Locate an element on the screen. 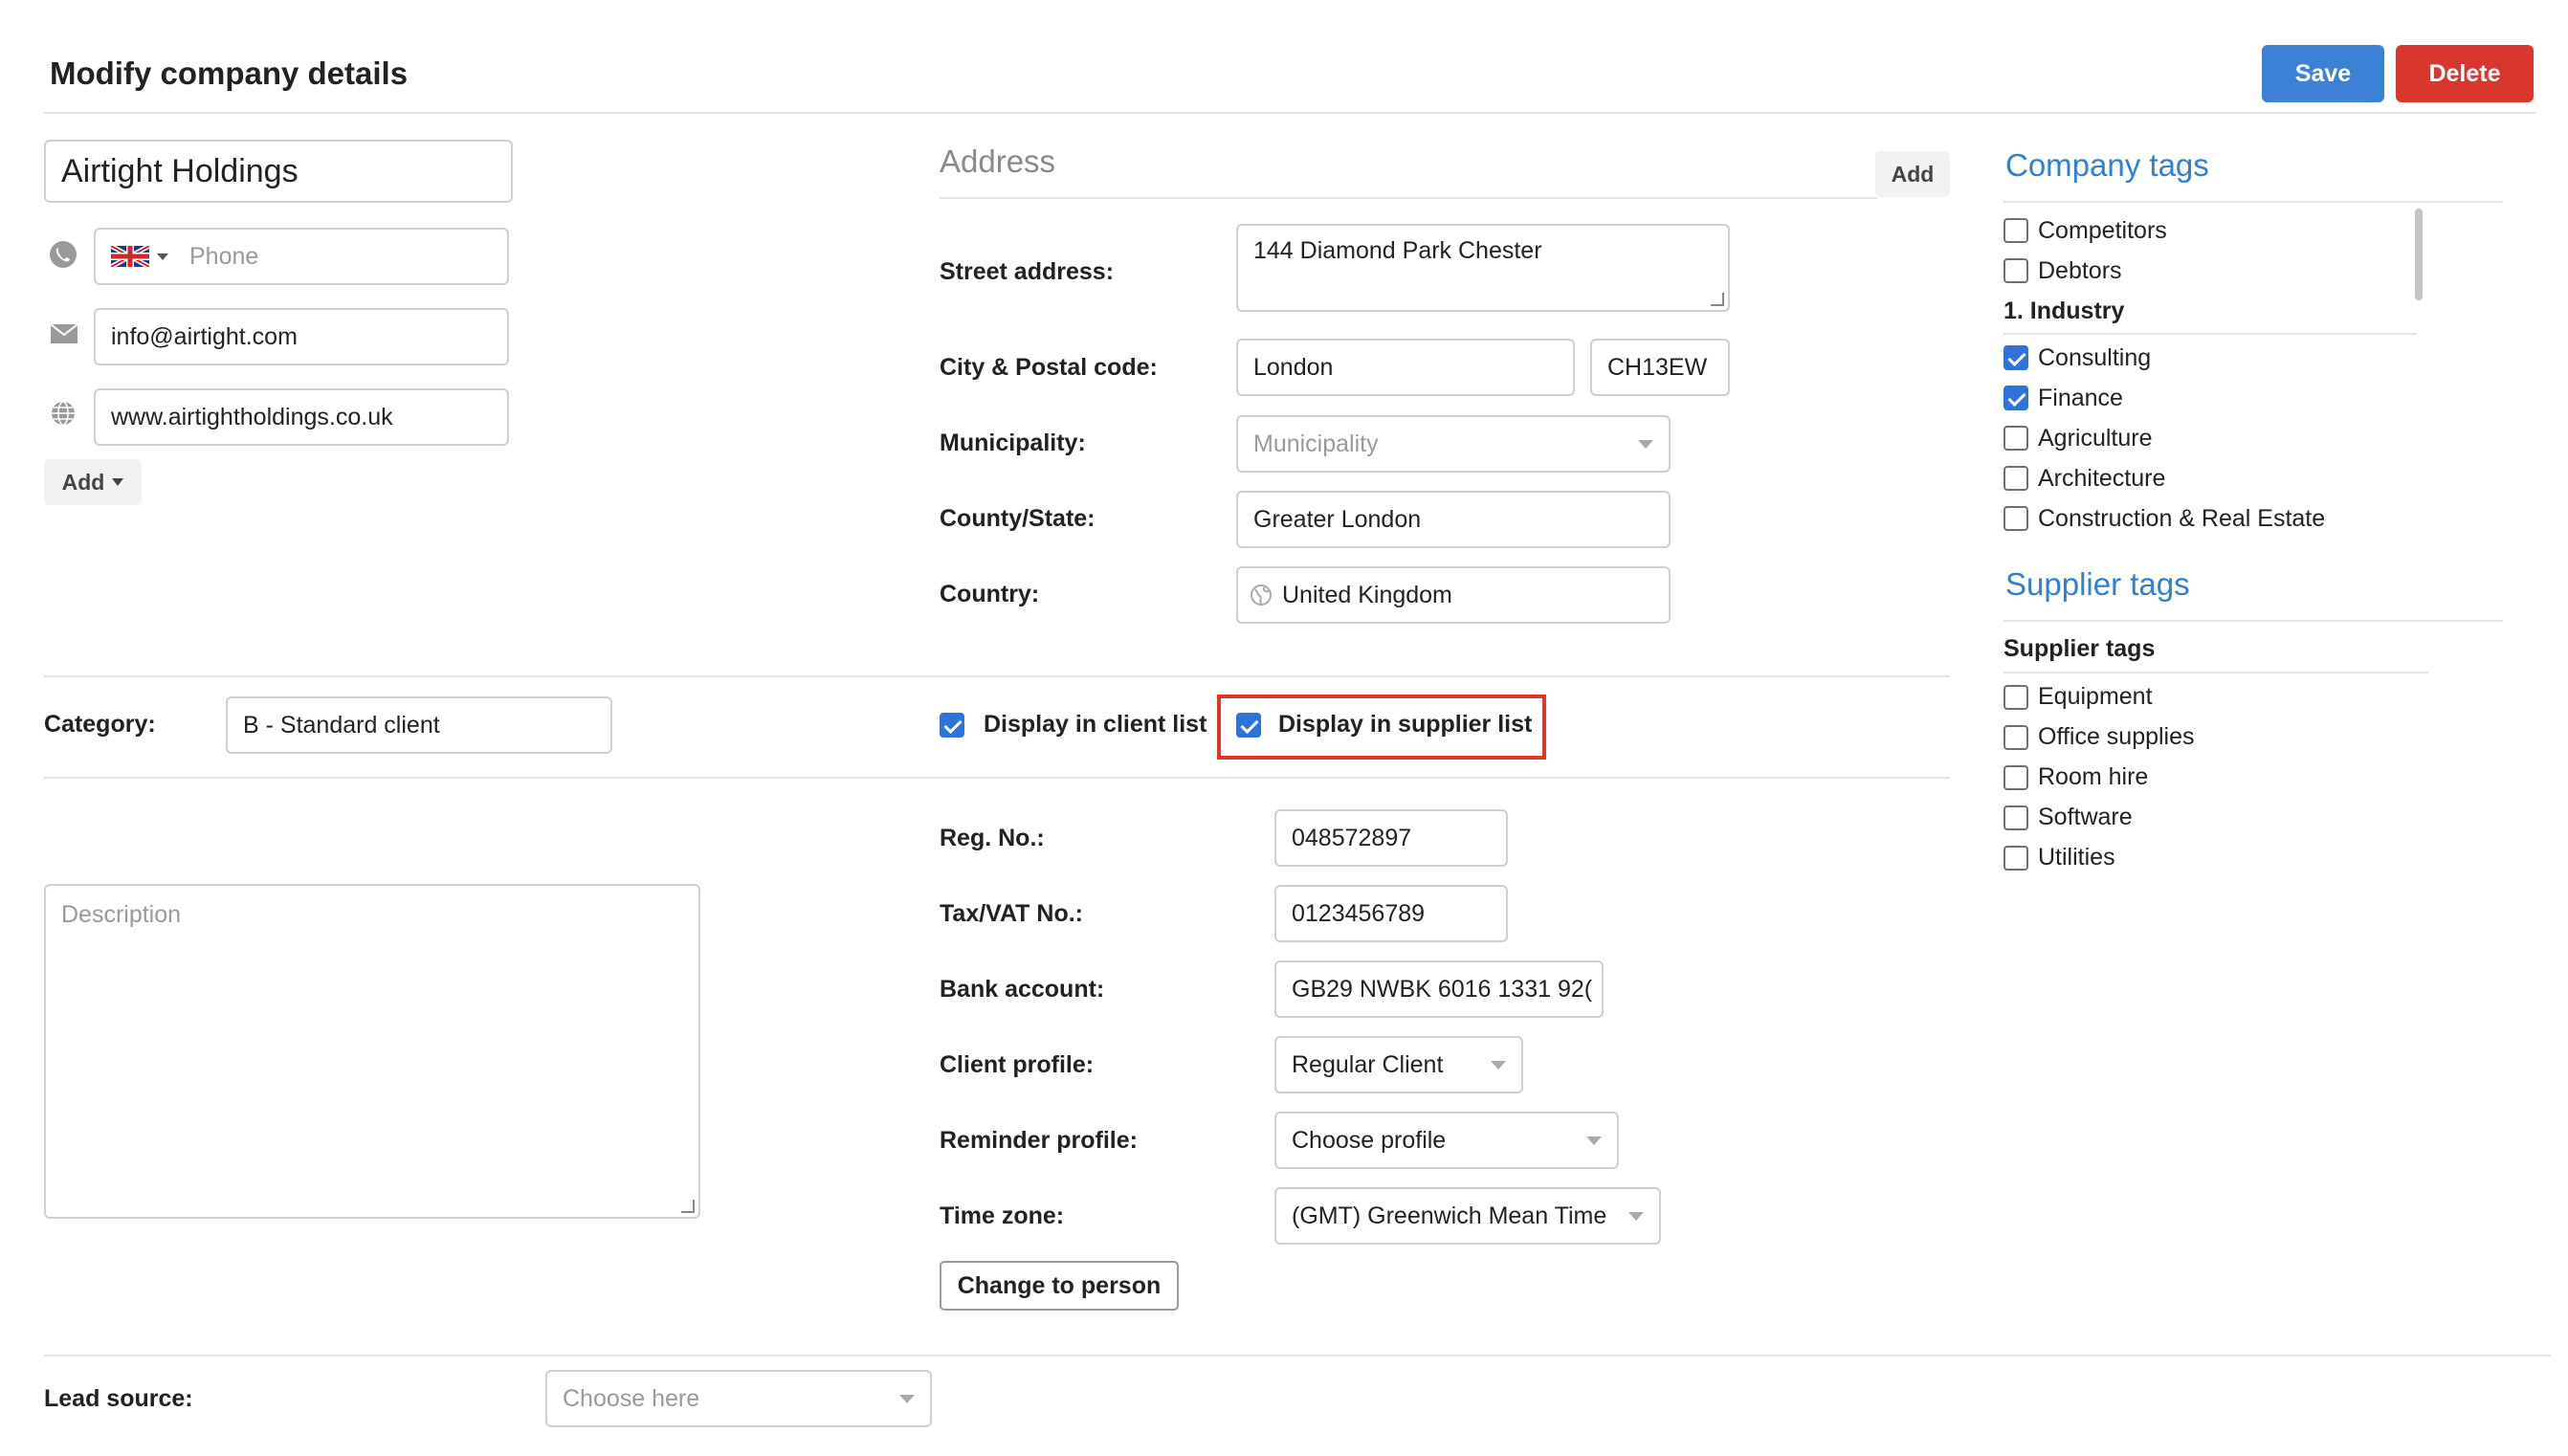 Image resolution: width=2568 pixels, height=1456 pixels. tag-checkbox-utilities is located at coordinates (2015, 859).